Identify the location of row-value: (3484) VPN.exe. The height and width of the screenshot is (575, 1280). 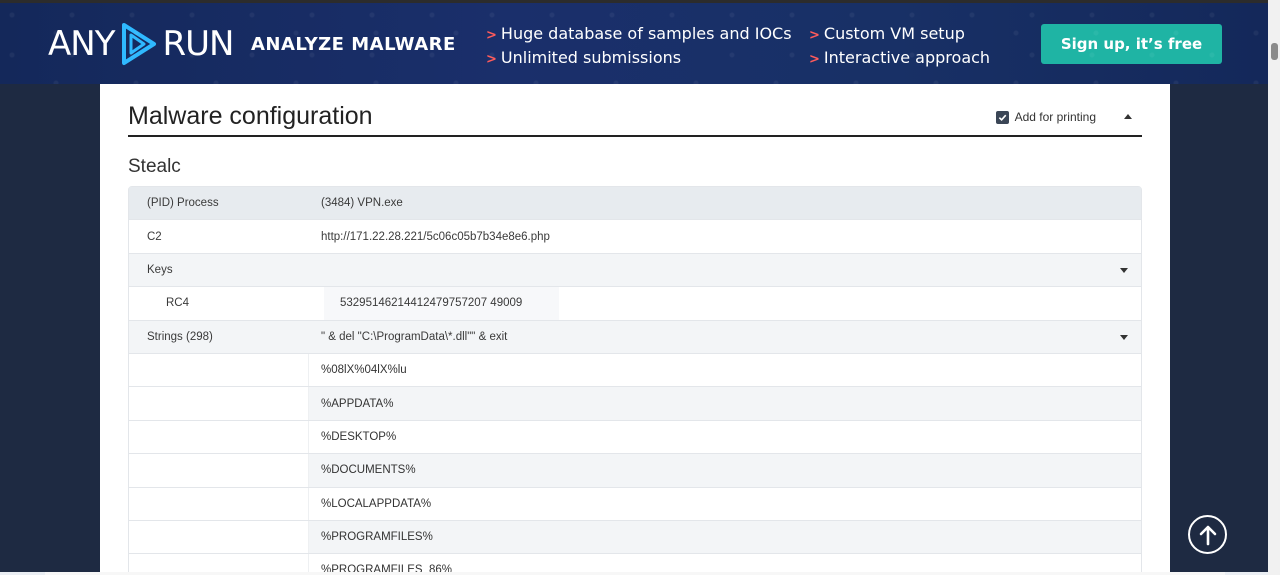
(362, 203).